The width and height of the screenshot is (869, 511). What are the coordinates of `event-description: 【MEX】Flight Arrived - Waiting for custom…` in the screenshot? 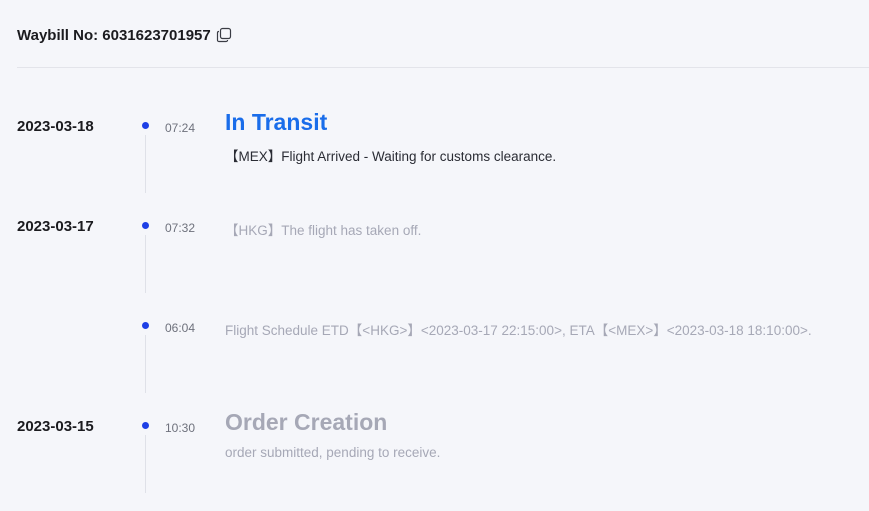 It's located at (391, 156).